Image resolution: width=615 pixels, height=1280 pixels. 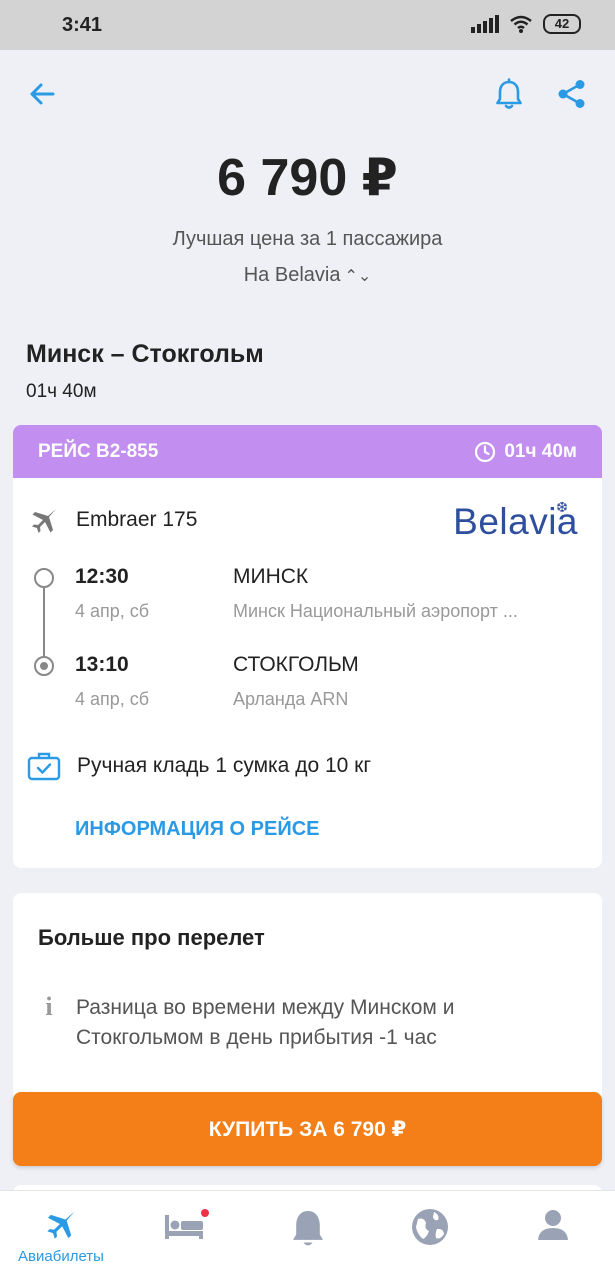 I want to click on bottom-tab-bar: Авиабилеты, so click(x=307, y=1235).